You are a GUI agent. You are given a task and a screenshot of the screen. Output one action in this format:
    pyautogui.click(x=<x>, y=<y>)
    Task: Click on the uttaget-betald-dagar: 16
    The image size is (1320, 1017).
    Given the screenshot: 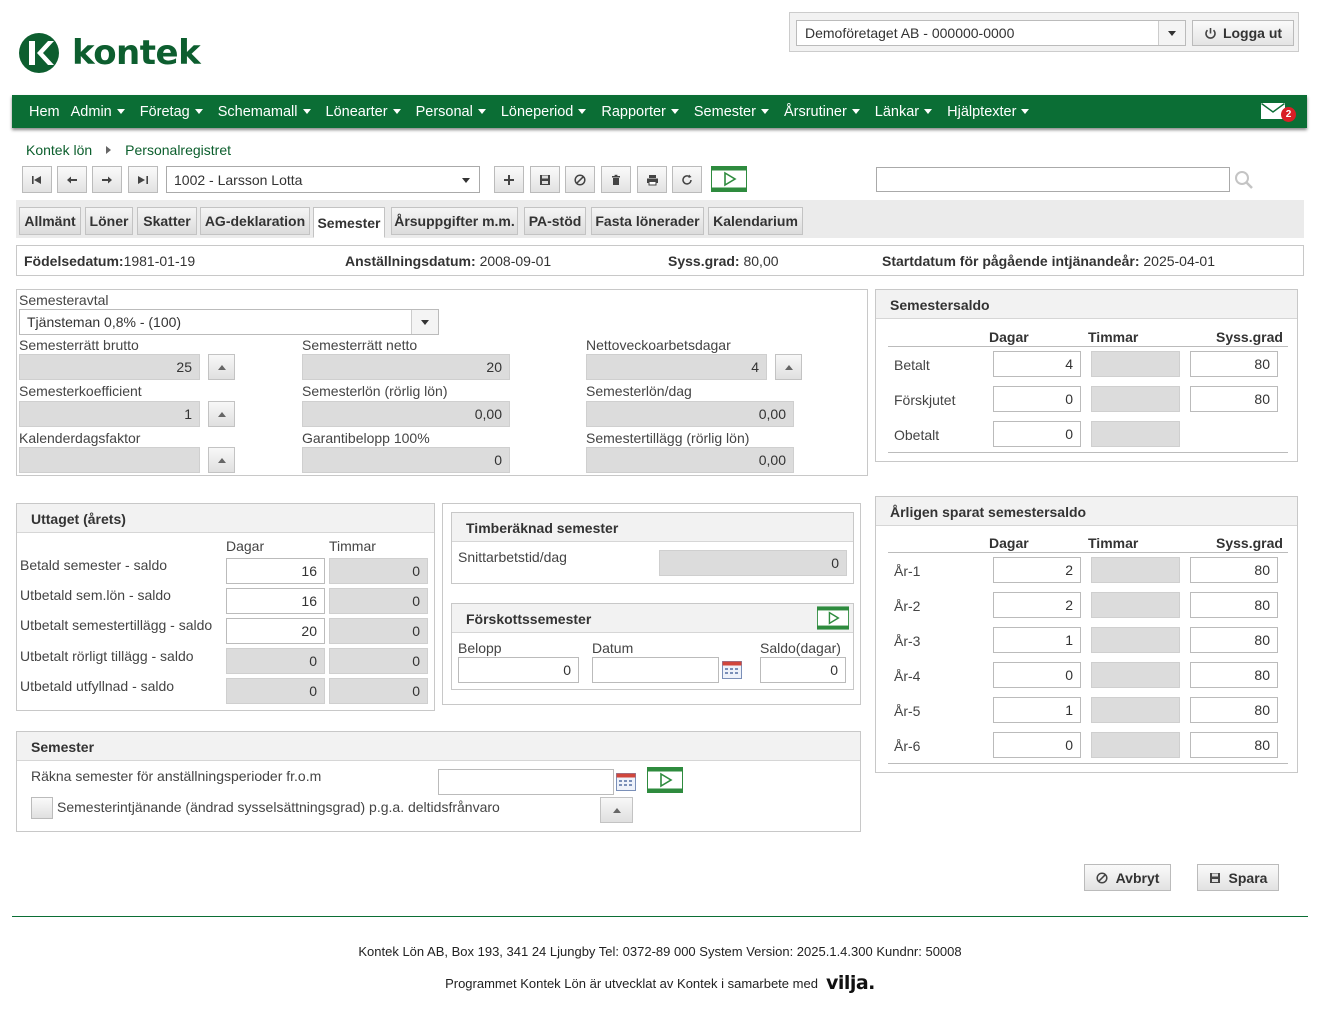 What is the action you would take?
    pyautogui.click(x=275, y=571)
    